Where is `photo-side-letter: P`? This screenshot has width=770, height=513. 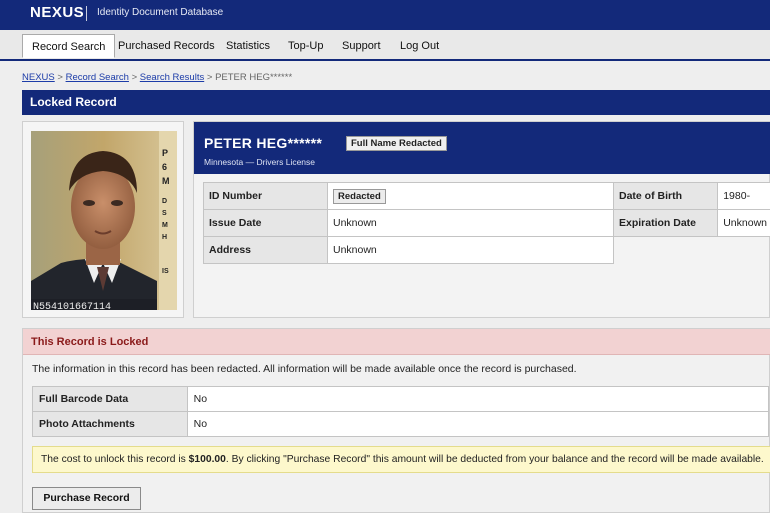 photo-side-letter: P is located at coordinates (165, 153).